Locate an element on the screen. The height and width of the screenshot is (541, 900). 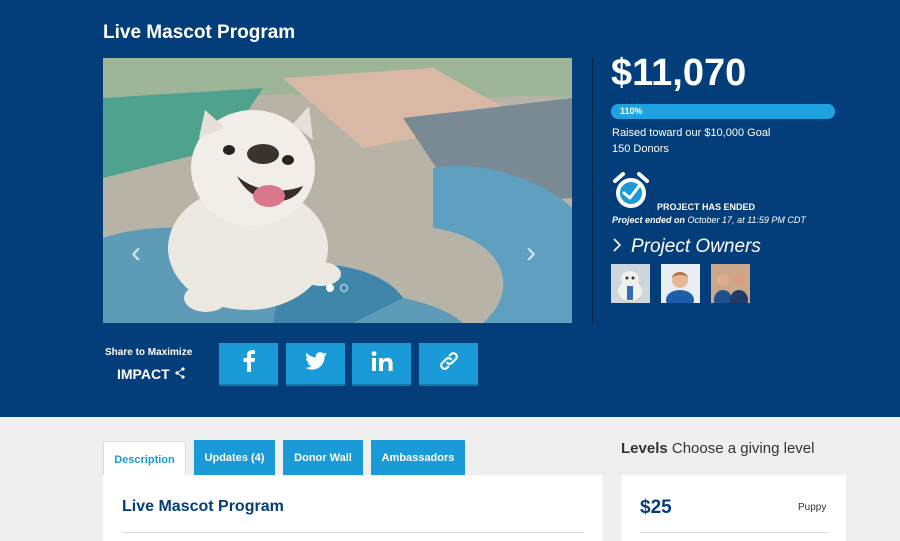
tab-donor-wall: Donor Wall is located at coordinates (323, 457).